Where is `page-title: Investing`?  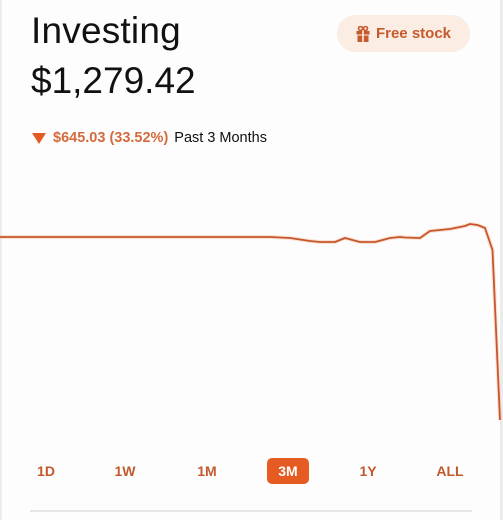 page-title: Investing is located at coordinates (106, 30).